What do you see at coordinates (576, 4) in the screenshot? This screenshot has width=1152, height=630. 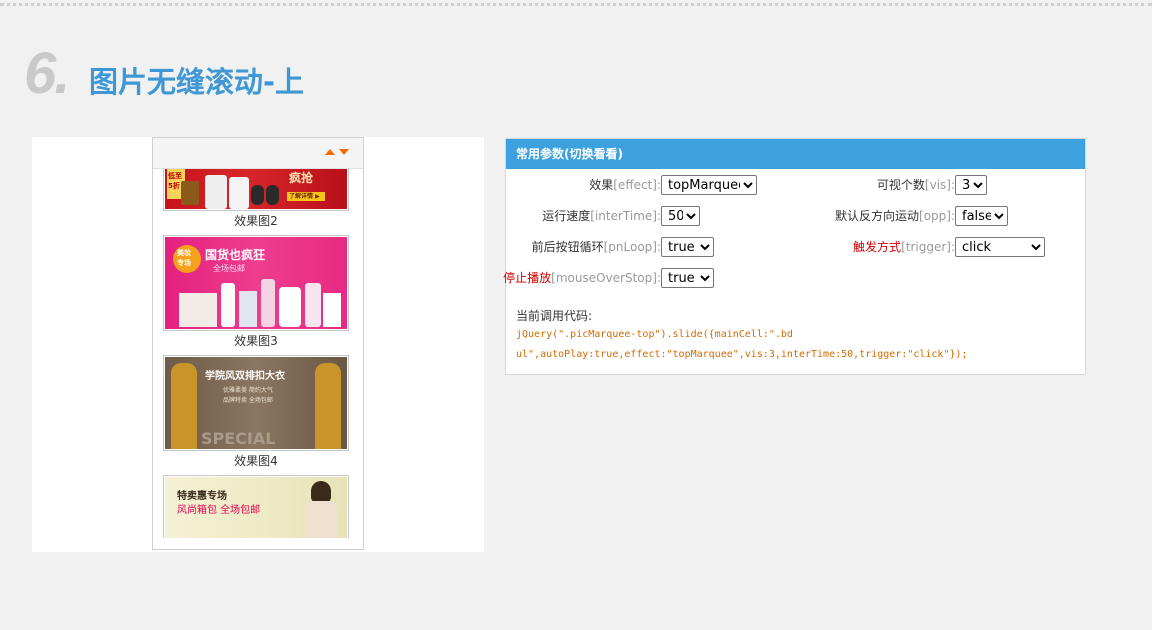 I see `top-dotted-border` at bounding box center [576, 4].